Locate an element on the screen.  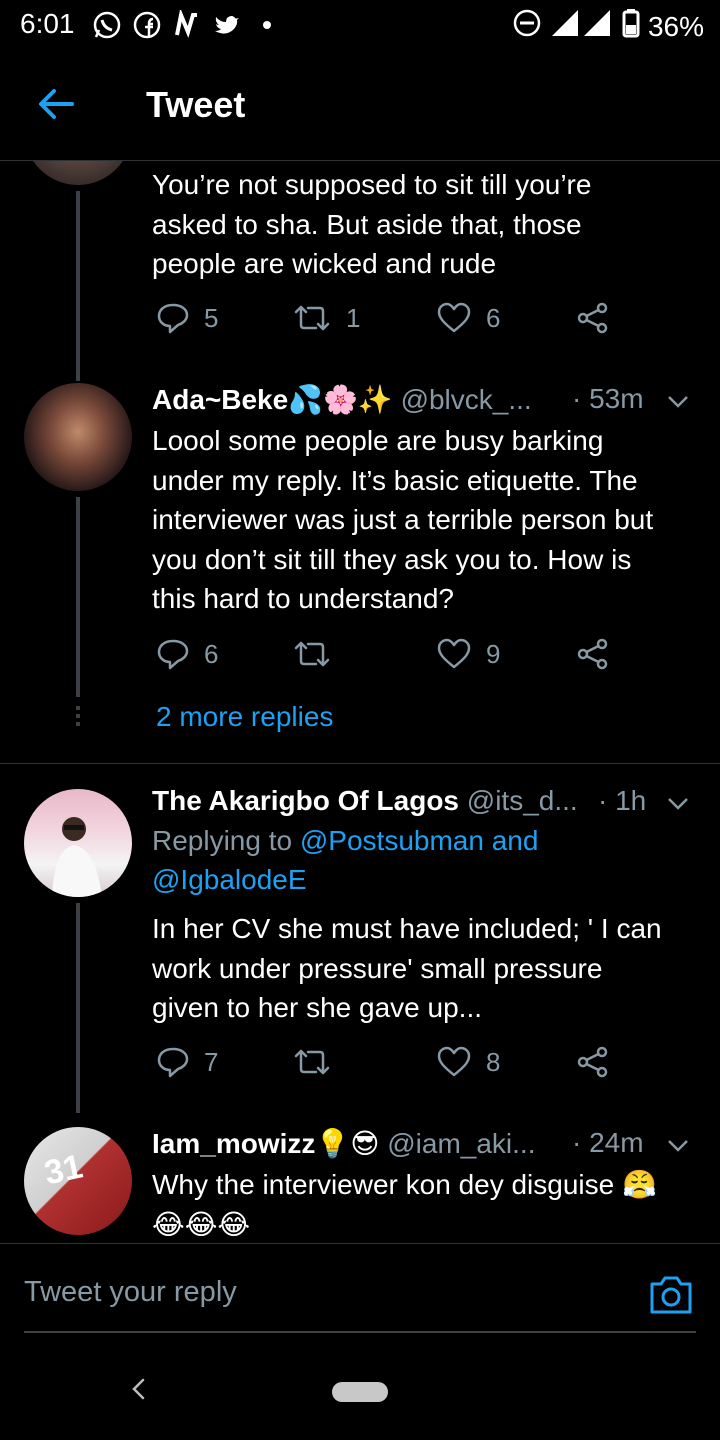
thread-dots is located at coordinates (78, 716).